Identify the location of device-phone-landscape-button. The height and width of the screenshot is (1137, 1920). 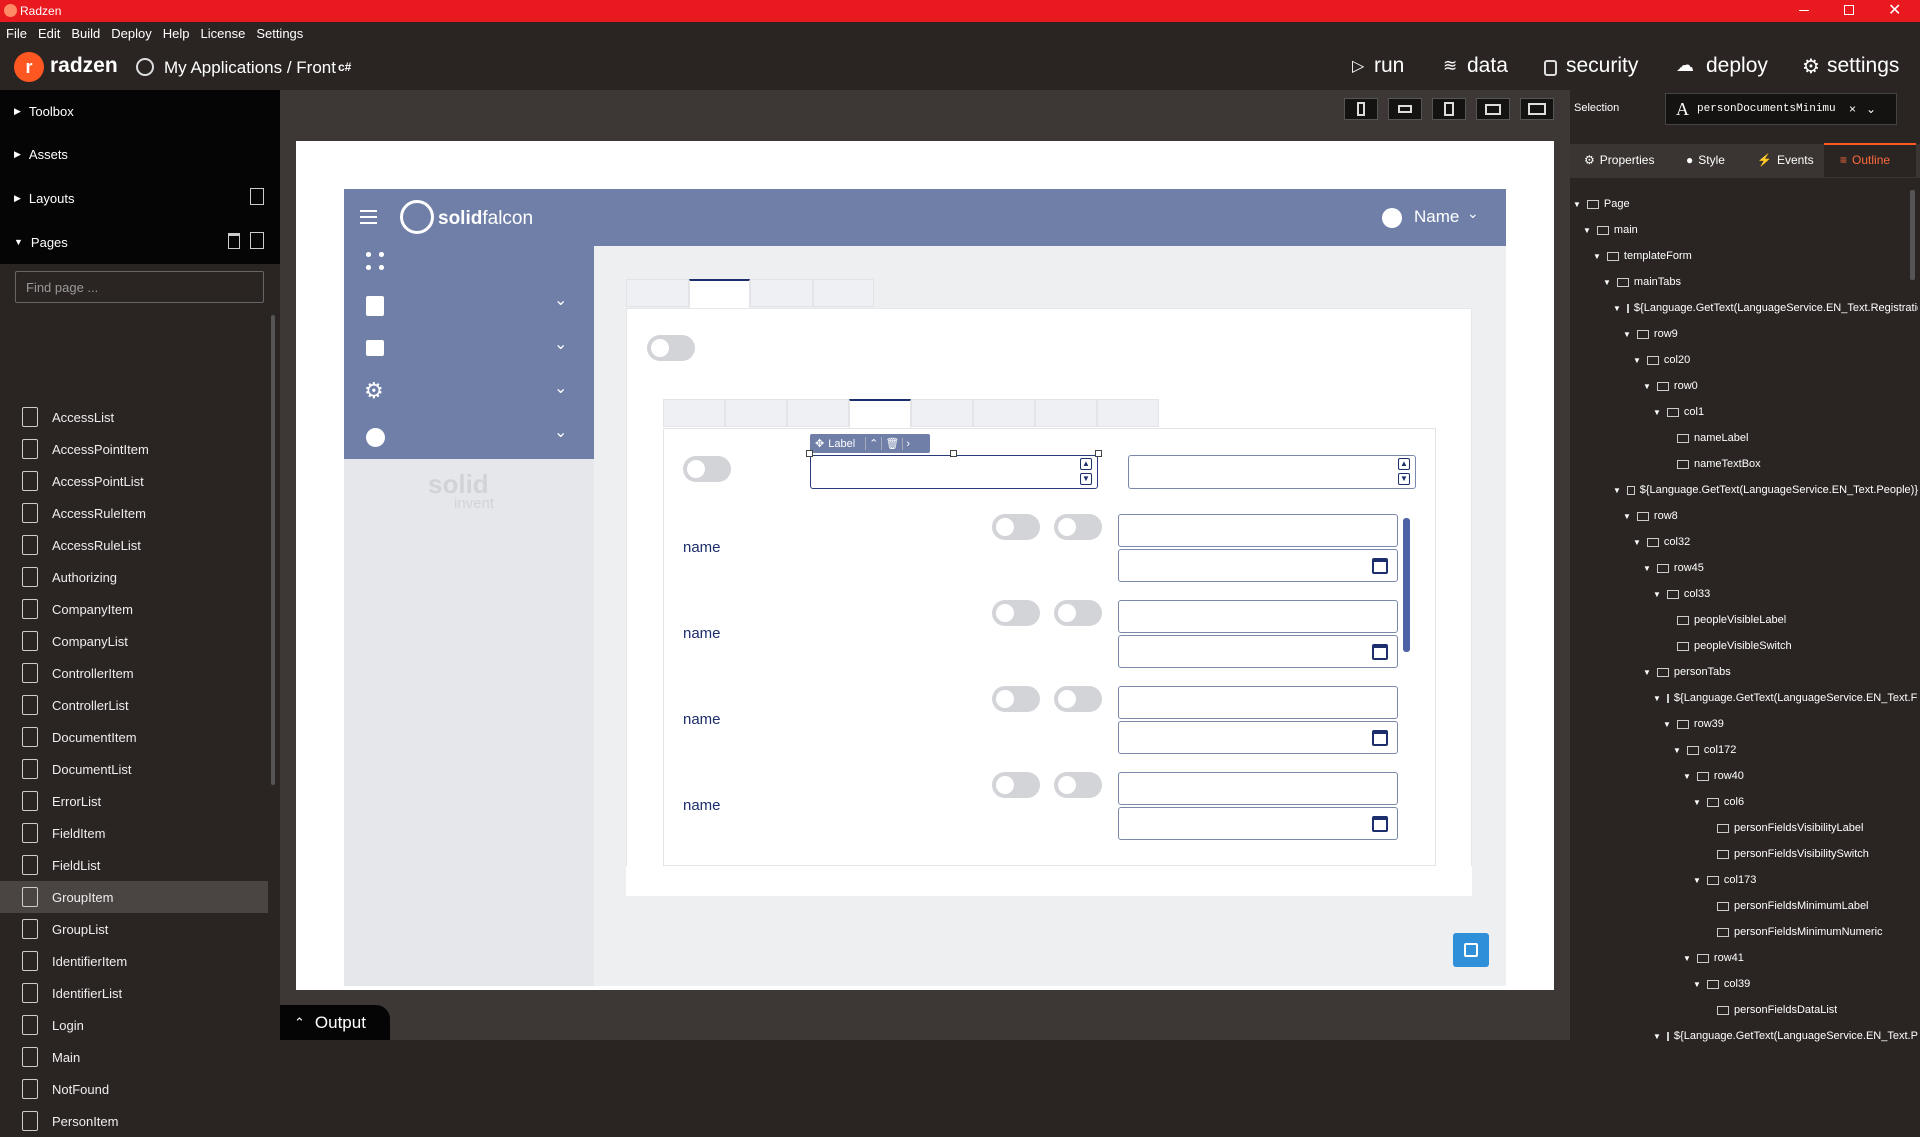
(1405, 109).